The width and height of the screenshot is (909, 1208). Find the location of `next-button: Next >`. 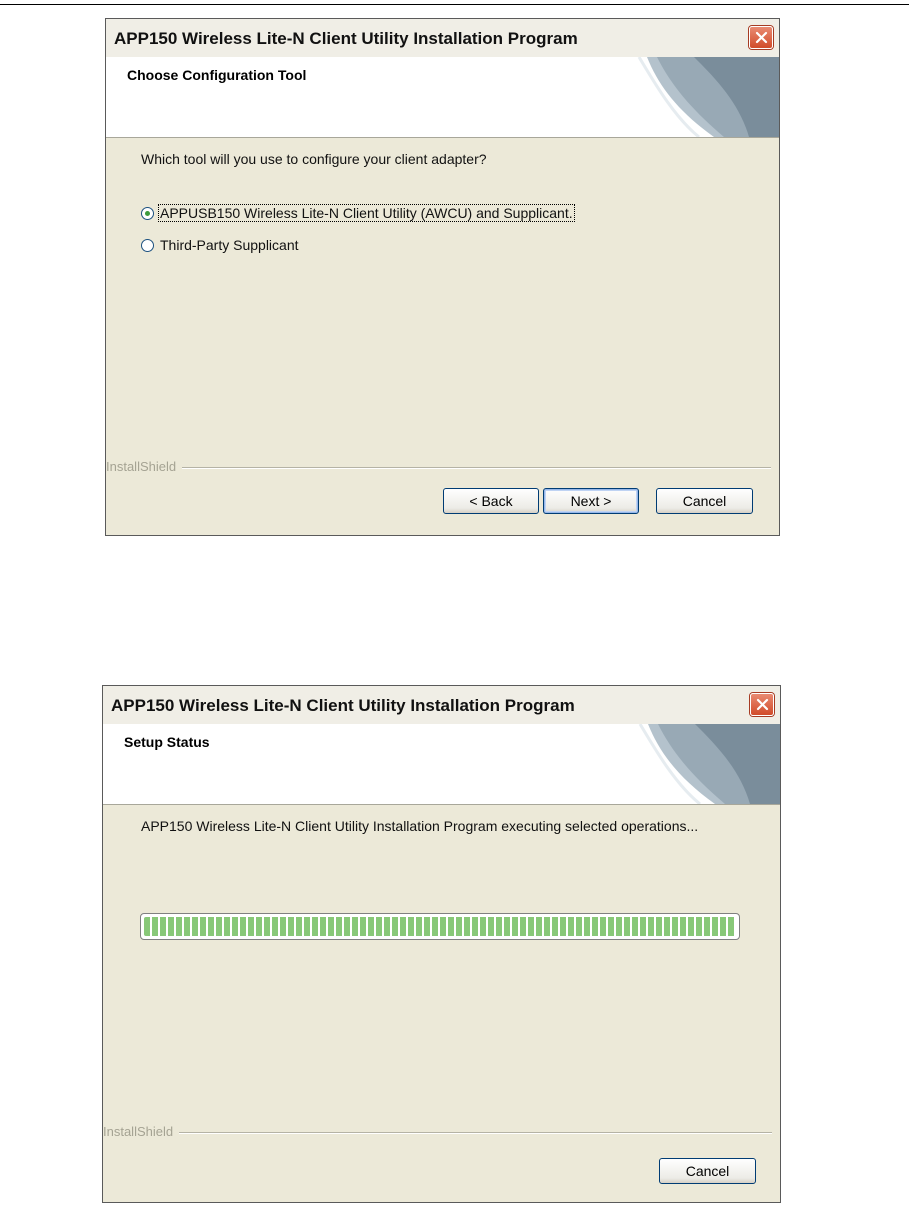

next-button: Next > is located at coordinates (591, 501).